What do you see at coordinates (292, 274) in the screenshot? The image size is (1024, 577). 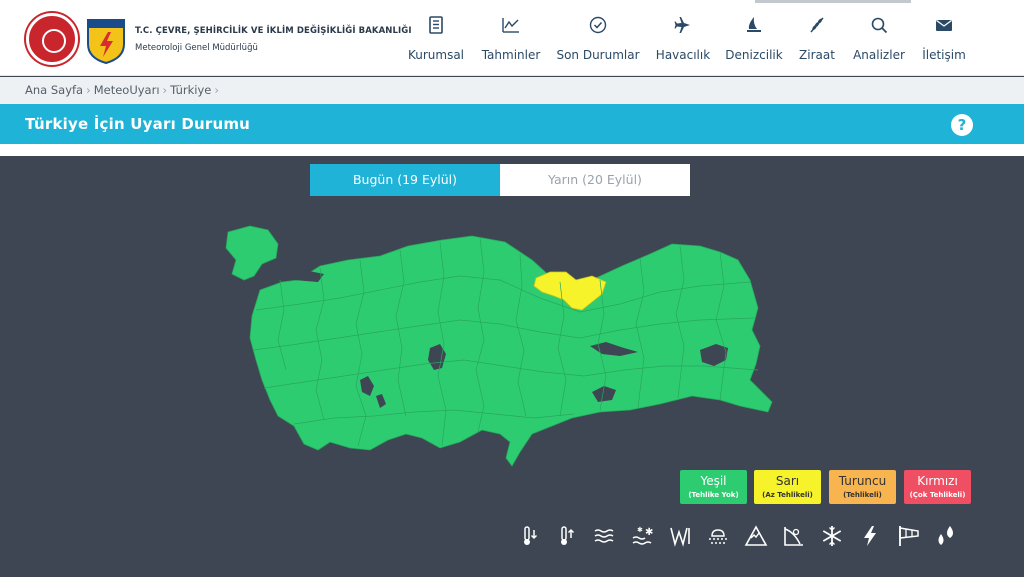 I see `map-marmara-sea` at bounding box center [292, 274].